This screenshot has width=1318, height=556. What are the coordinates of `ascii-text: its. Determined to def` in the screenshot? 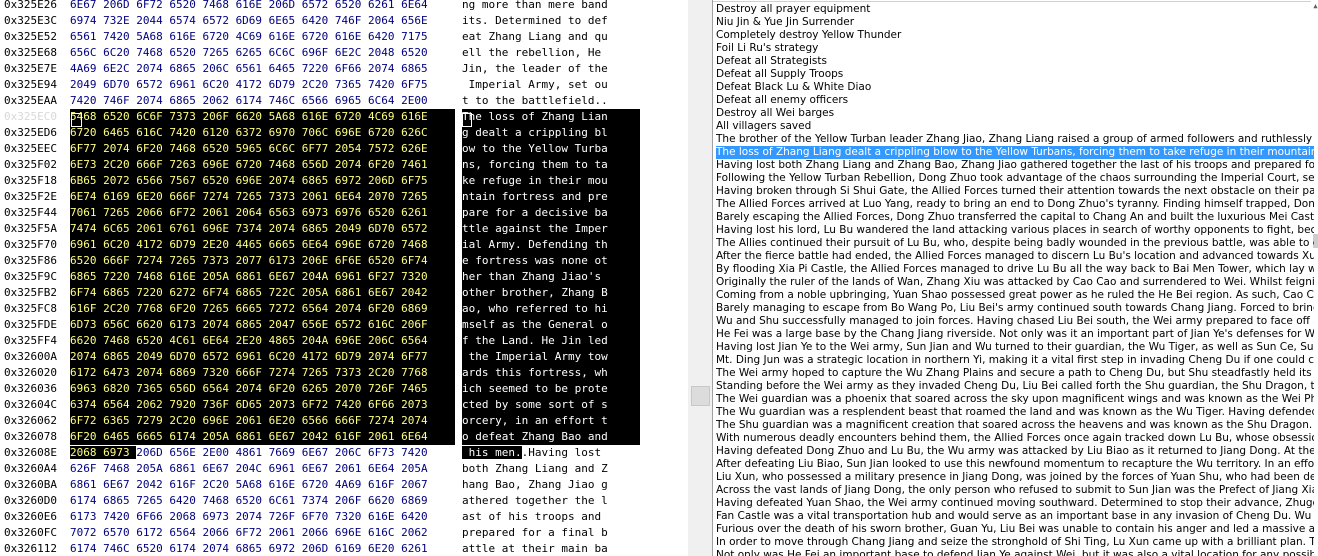 It's located at (551, 21).